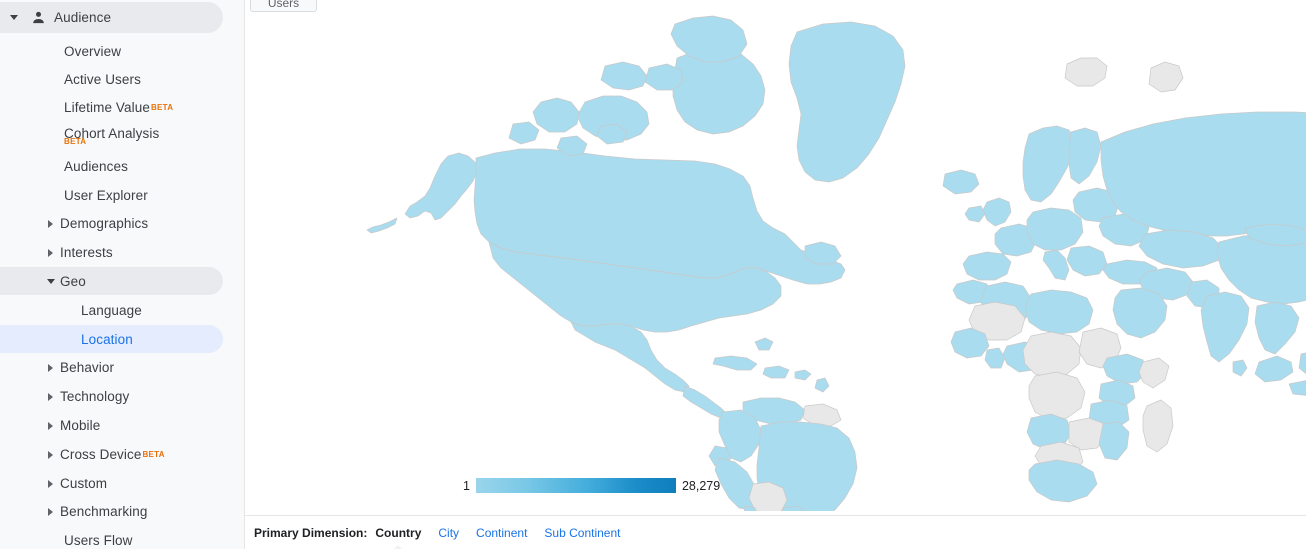  What do you see at coordinates (624, 76) in the screenshot?
I see `region-arctic-isles-a` at bounding box center [624, 76].